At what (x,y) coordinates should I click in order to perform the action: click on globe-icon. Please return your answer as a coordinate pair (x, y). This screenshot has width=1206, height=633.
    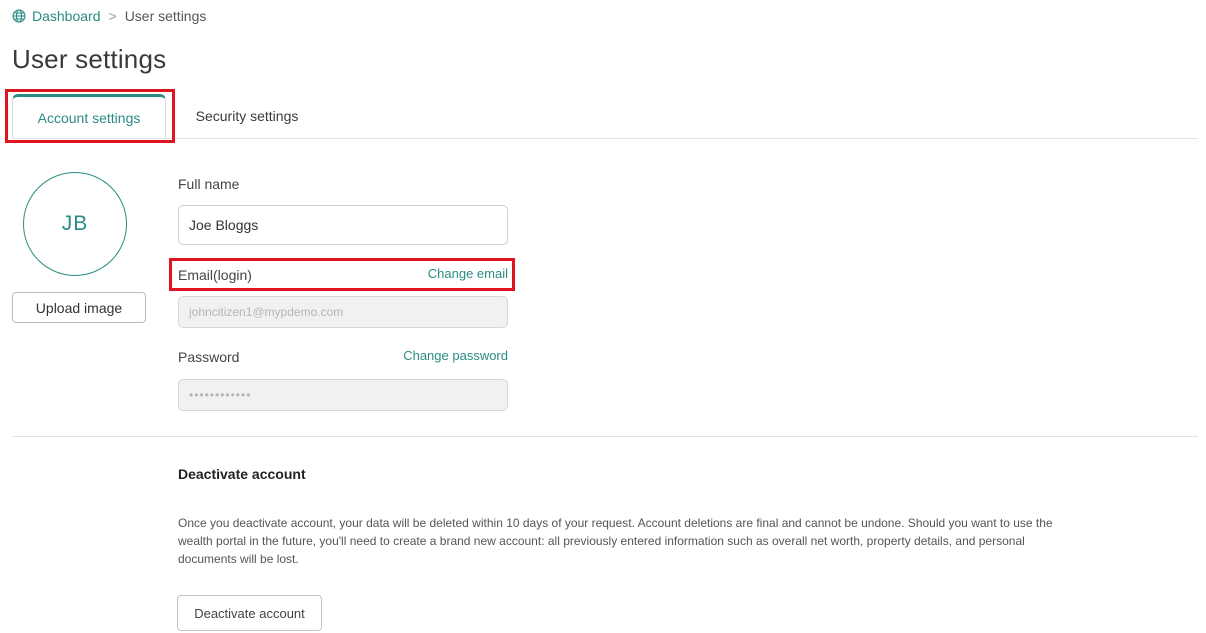
    Looking at the image, I should click on (19, 16).